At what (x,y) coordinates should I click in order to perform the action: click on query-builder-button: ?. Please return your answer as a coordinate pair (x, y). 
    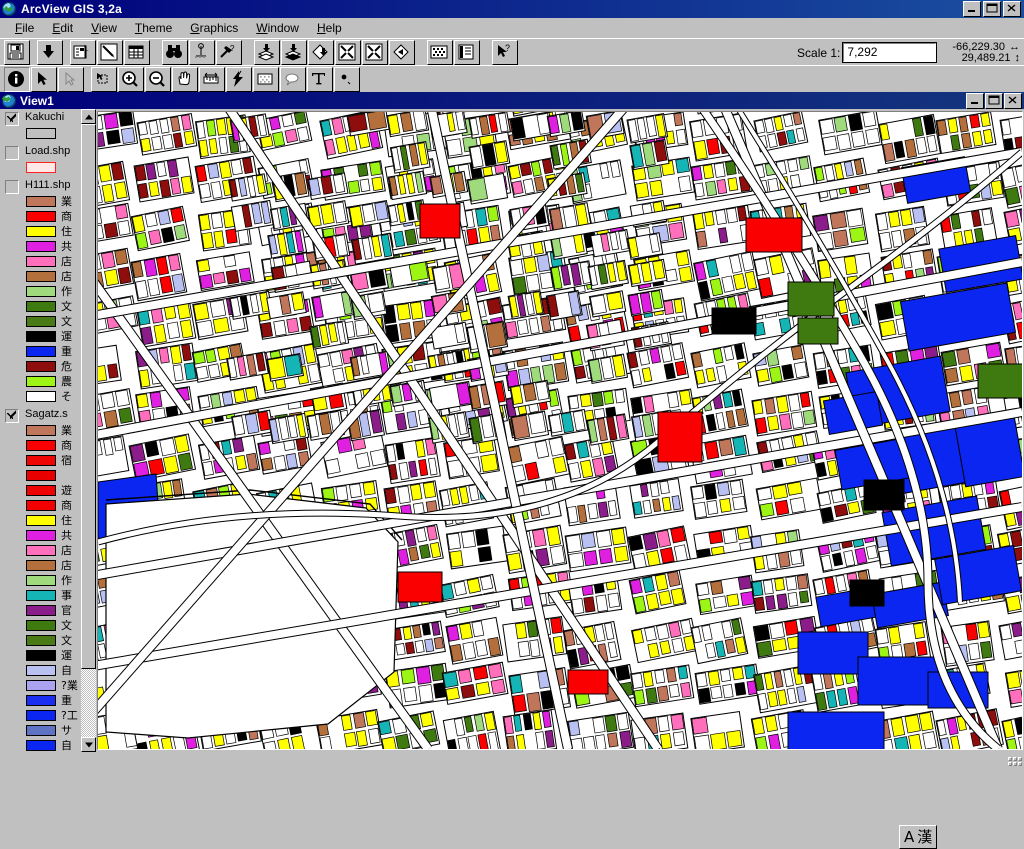
    Looking at the image, I should click on (229, 52).